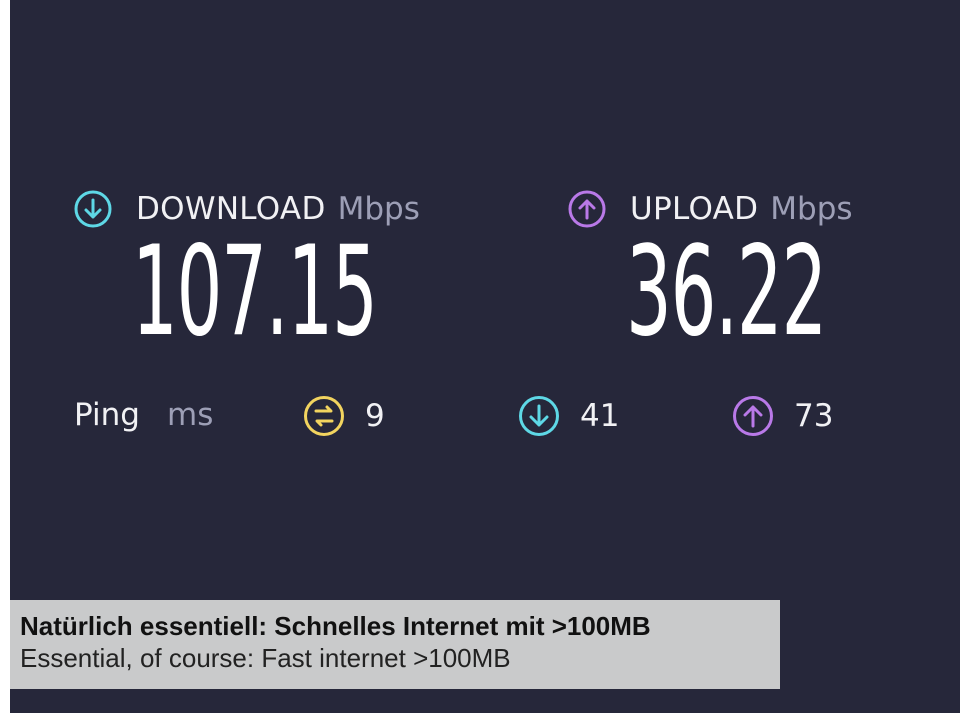 The image size is (960, 713). I want to click on upload-speed-value: 36.22, so click(726, 292).